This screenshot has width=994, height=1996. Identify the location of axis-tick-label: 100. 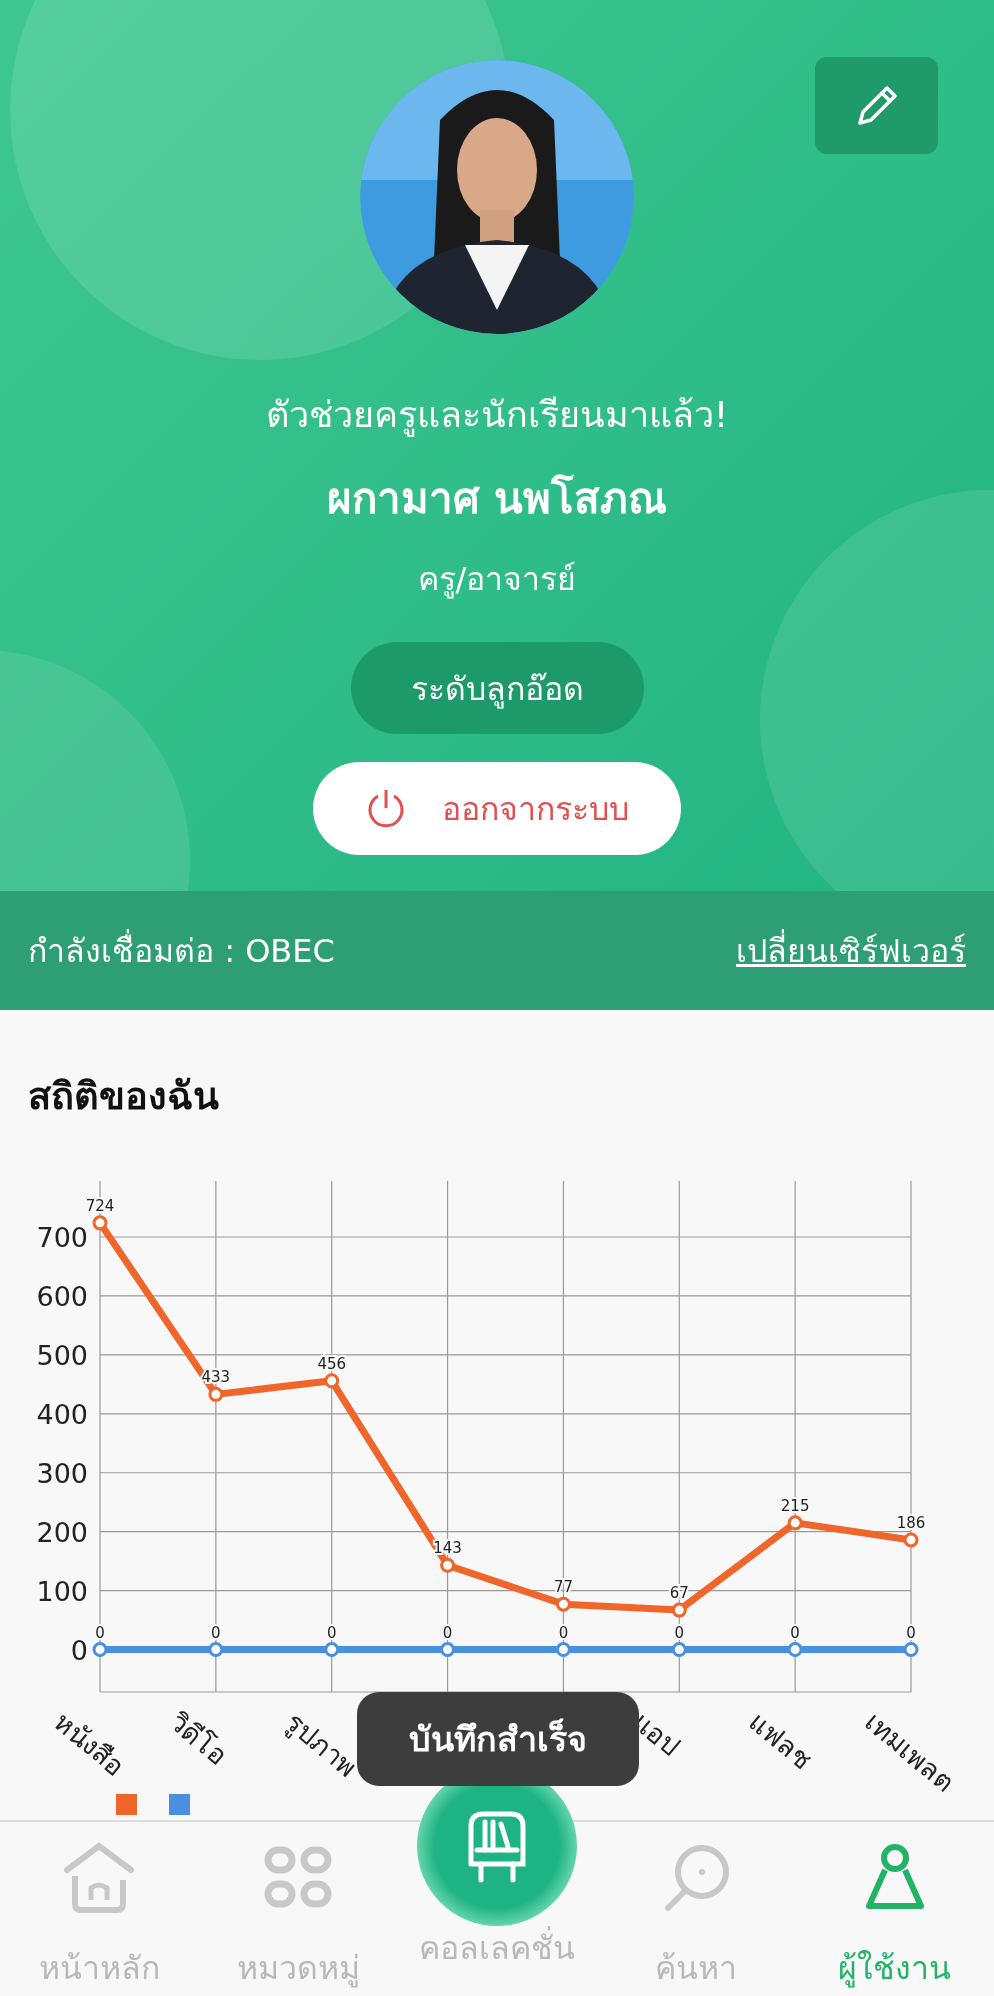
(62, 1591).